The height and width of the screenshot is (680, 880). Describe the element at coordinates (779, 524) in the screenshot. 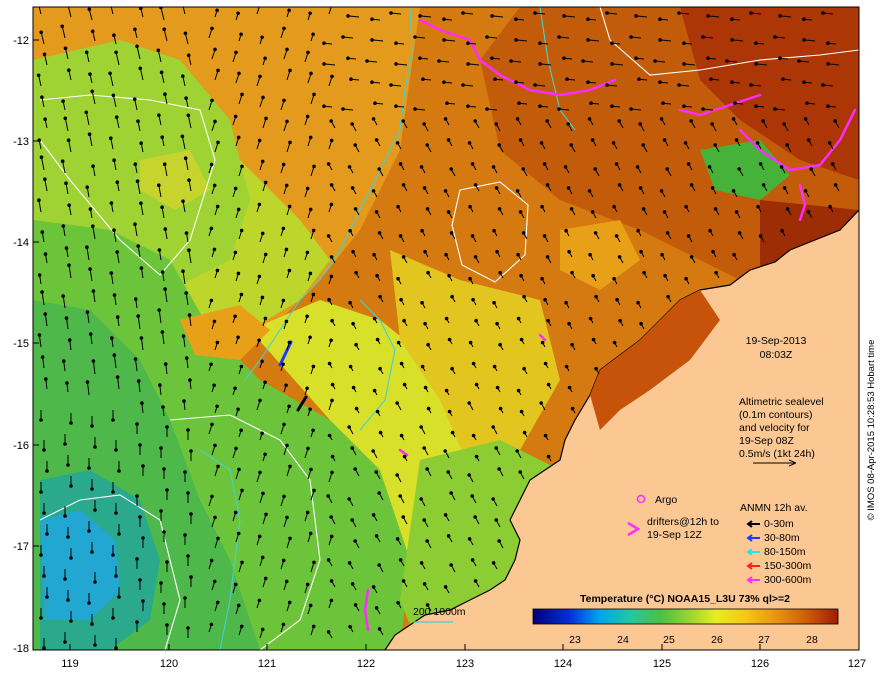

I see `anmn-label: 0-30m` at that location.